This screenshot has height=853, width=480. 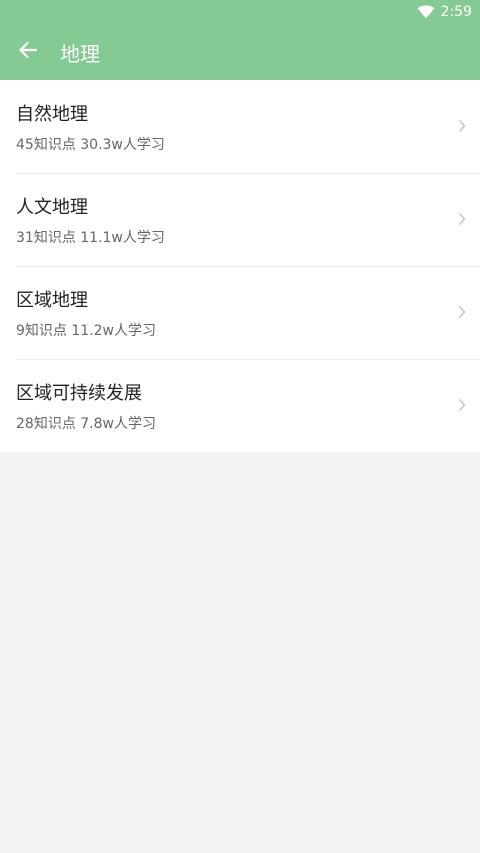 What do you see at coordinates (426, 12) in the screenshot?
I see `wifi-icon` at bounding box center [426, 12].